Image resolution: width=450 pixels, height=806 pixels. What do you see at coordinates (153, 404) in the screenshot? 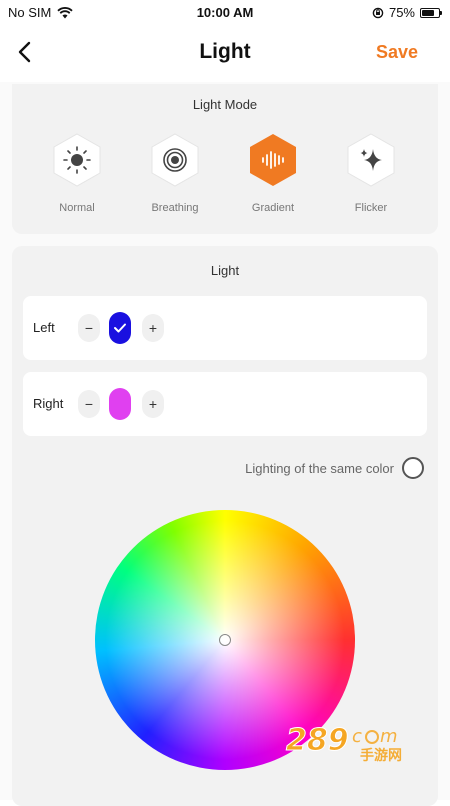
I see `right-plus-button: +` at bounding box center [153, 404].